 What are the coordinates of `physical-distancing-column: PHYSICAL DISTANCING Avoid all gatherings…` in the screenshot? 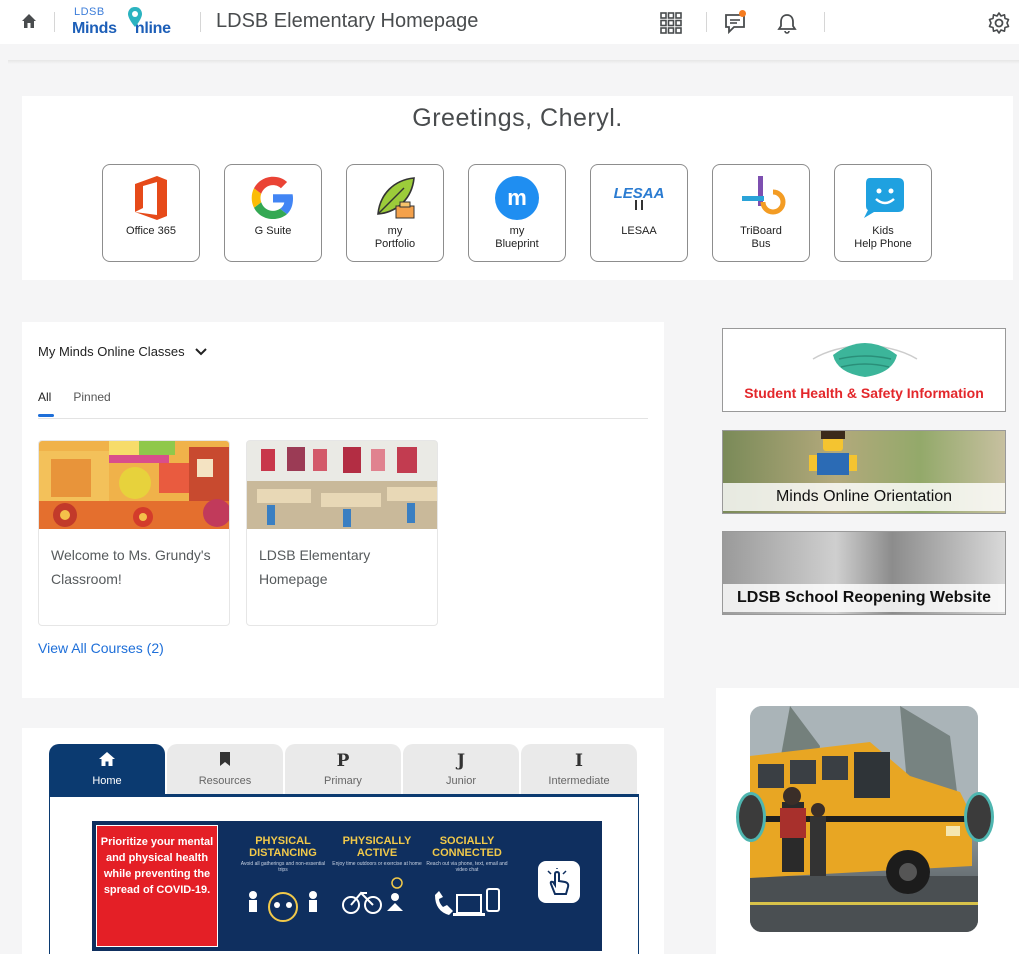 It's located at (283, 881).